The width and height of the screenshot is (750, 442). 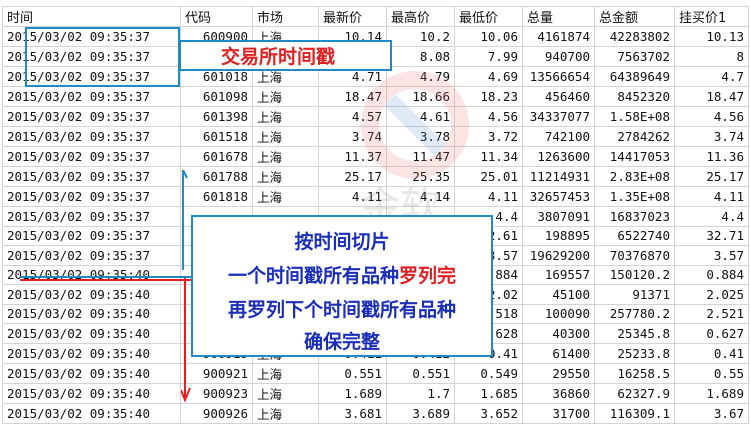 I want to click on table-cell: 32657453, so click(x=558, y=196).